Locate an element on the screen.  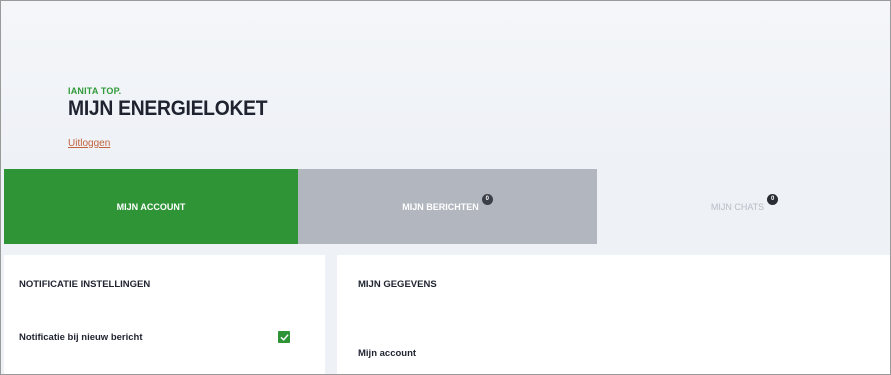
new-message-notification-checkbox is located at coordinates (284, 337).